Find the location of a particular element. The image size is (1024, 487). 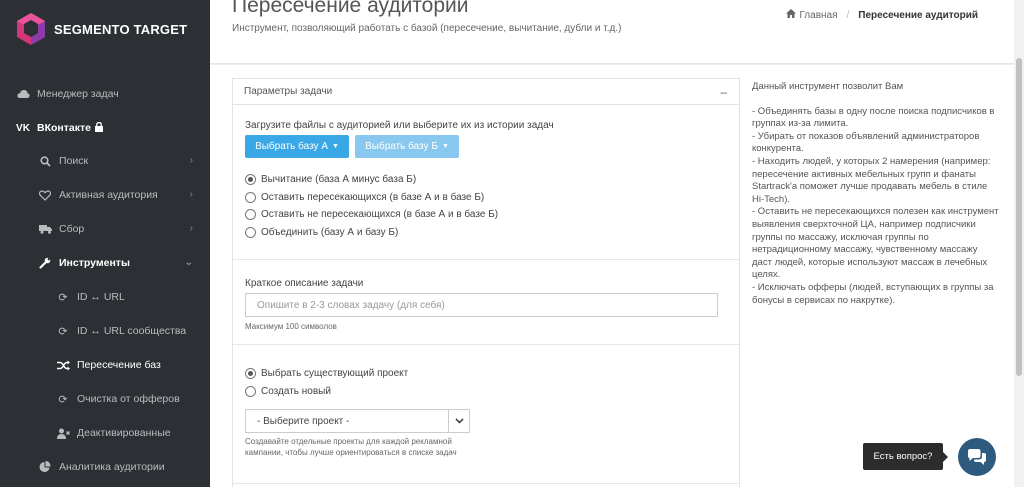

scrollbar is located at coordinates (1019, 243).